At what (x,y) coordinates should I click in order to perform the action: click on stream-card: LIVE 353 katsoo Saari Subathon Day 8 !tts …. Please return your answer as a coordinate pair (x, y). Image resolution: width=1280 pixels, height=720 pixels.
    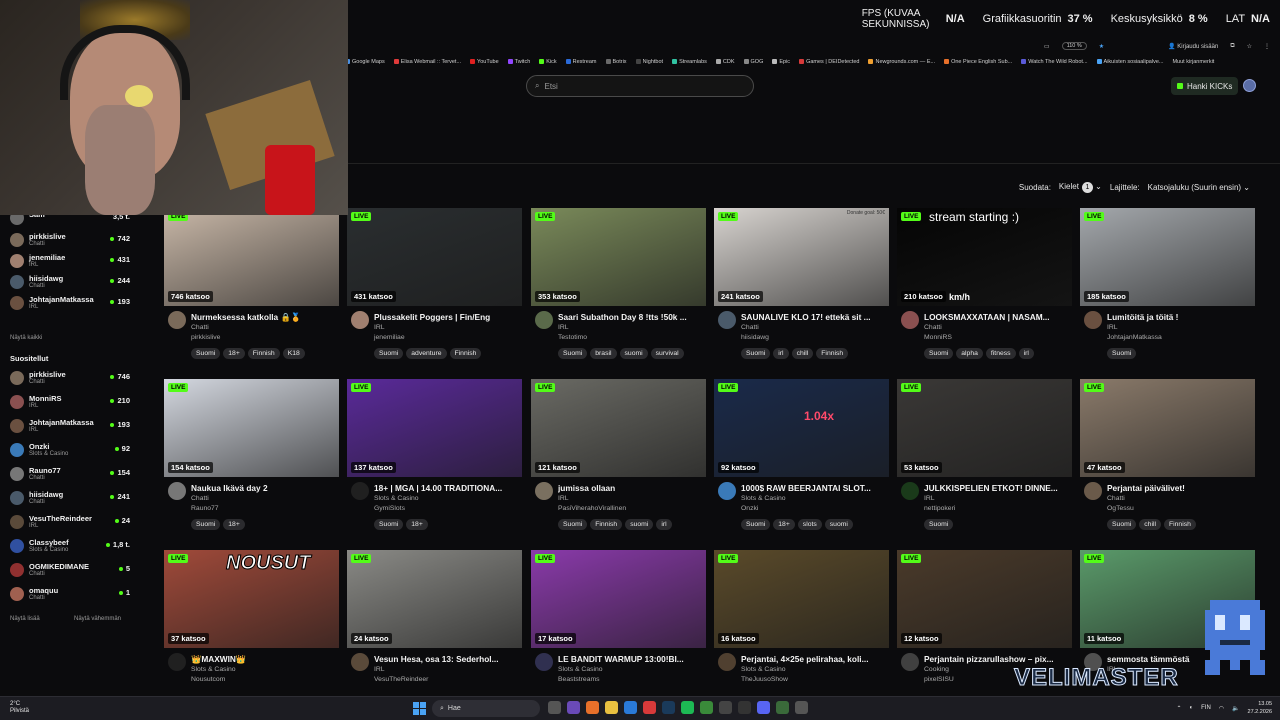
    Looking at the image, I should click on (618, 288).